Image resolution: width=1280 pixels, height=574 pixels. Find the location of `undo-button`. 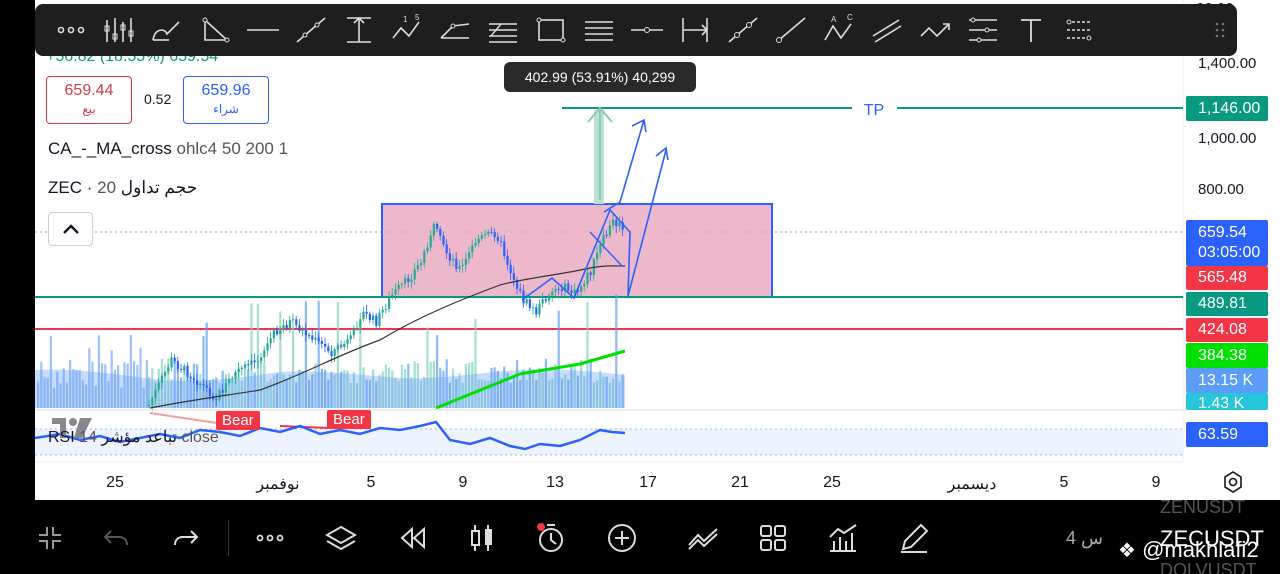

undo-button is located at coordinates (116, 538).